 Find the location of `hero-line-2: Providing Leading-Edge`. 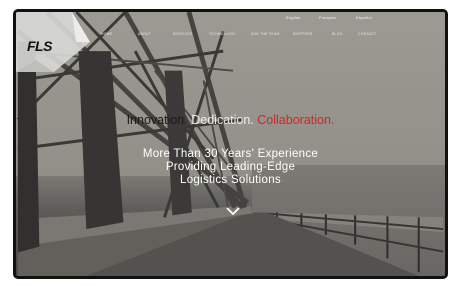

hero-line-2: Providing Leading-Edge is located at coordinates (230, 167).